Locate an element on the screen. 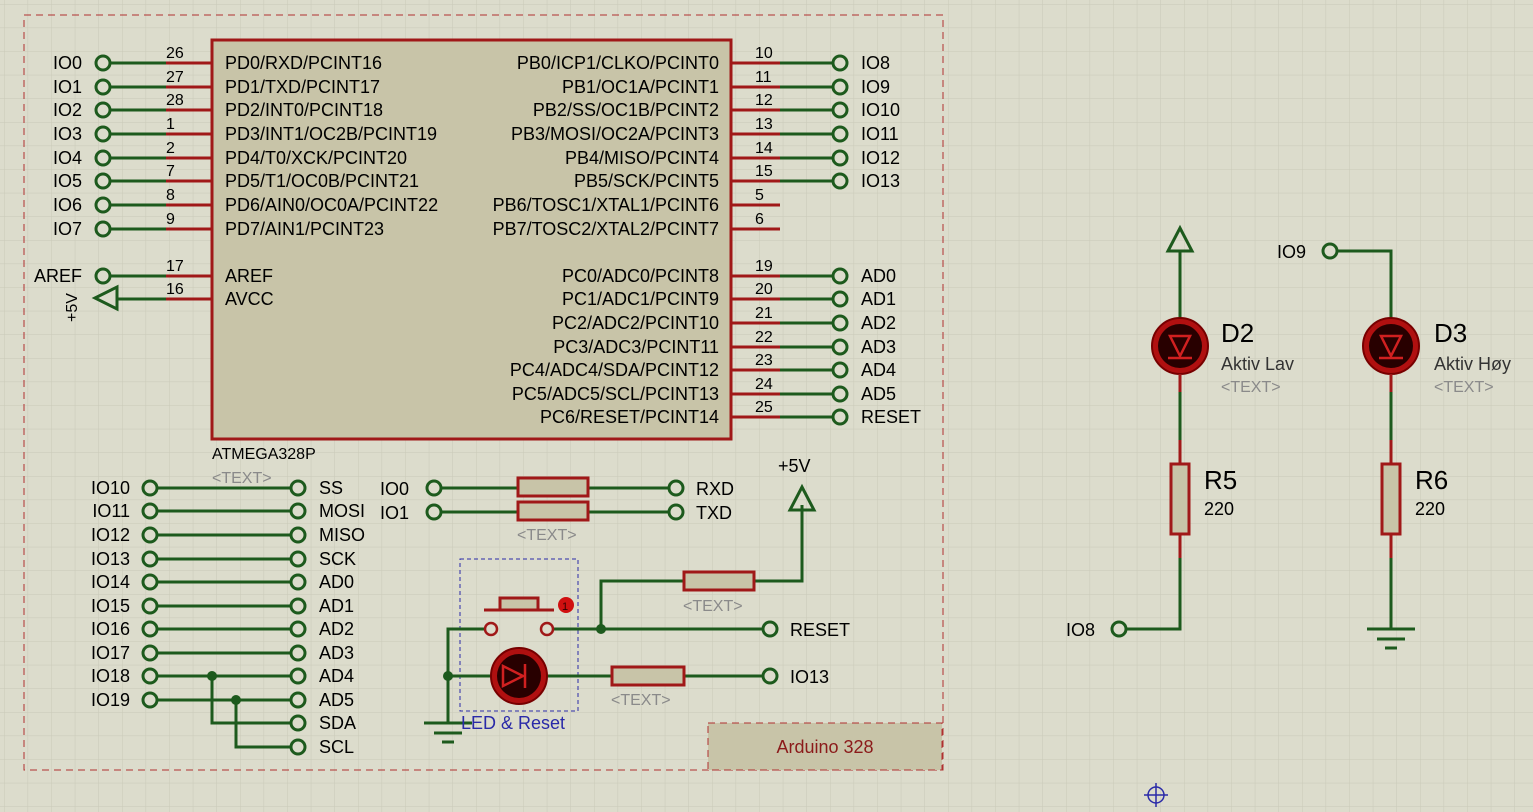 Image resolution: width=1533 pixels, height=812 pixels. right-net-label: IO8 is located at coordinates (875, 63).